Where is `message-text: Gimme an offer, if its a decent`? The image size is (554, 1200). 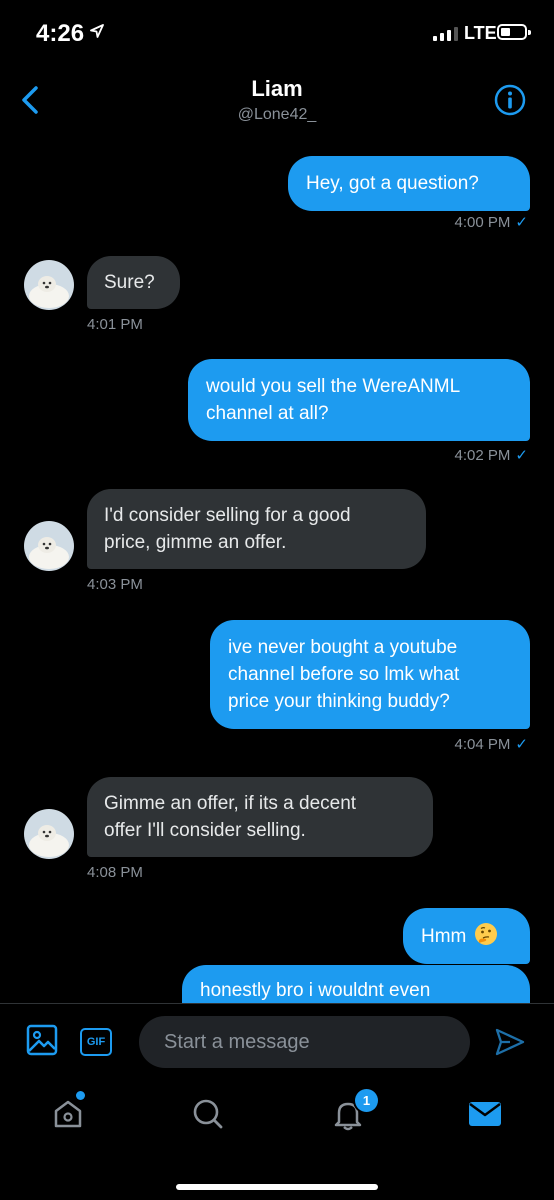
message-text: Gimme an offer, if its a decent is located at coordinates (230, 803).